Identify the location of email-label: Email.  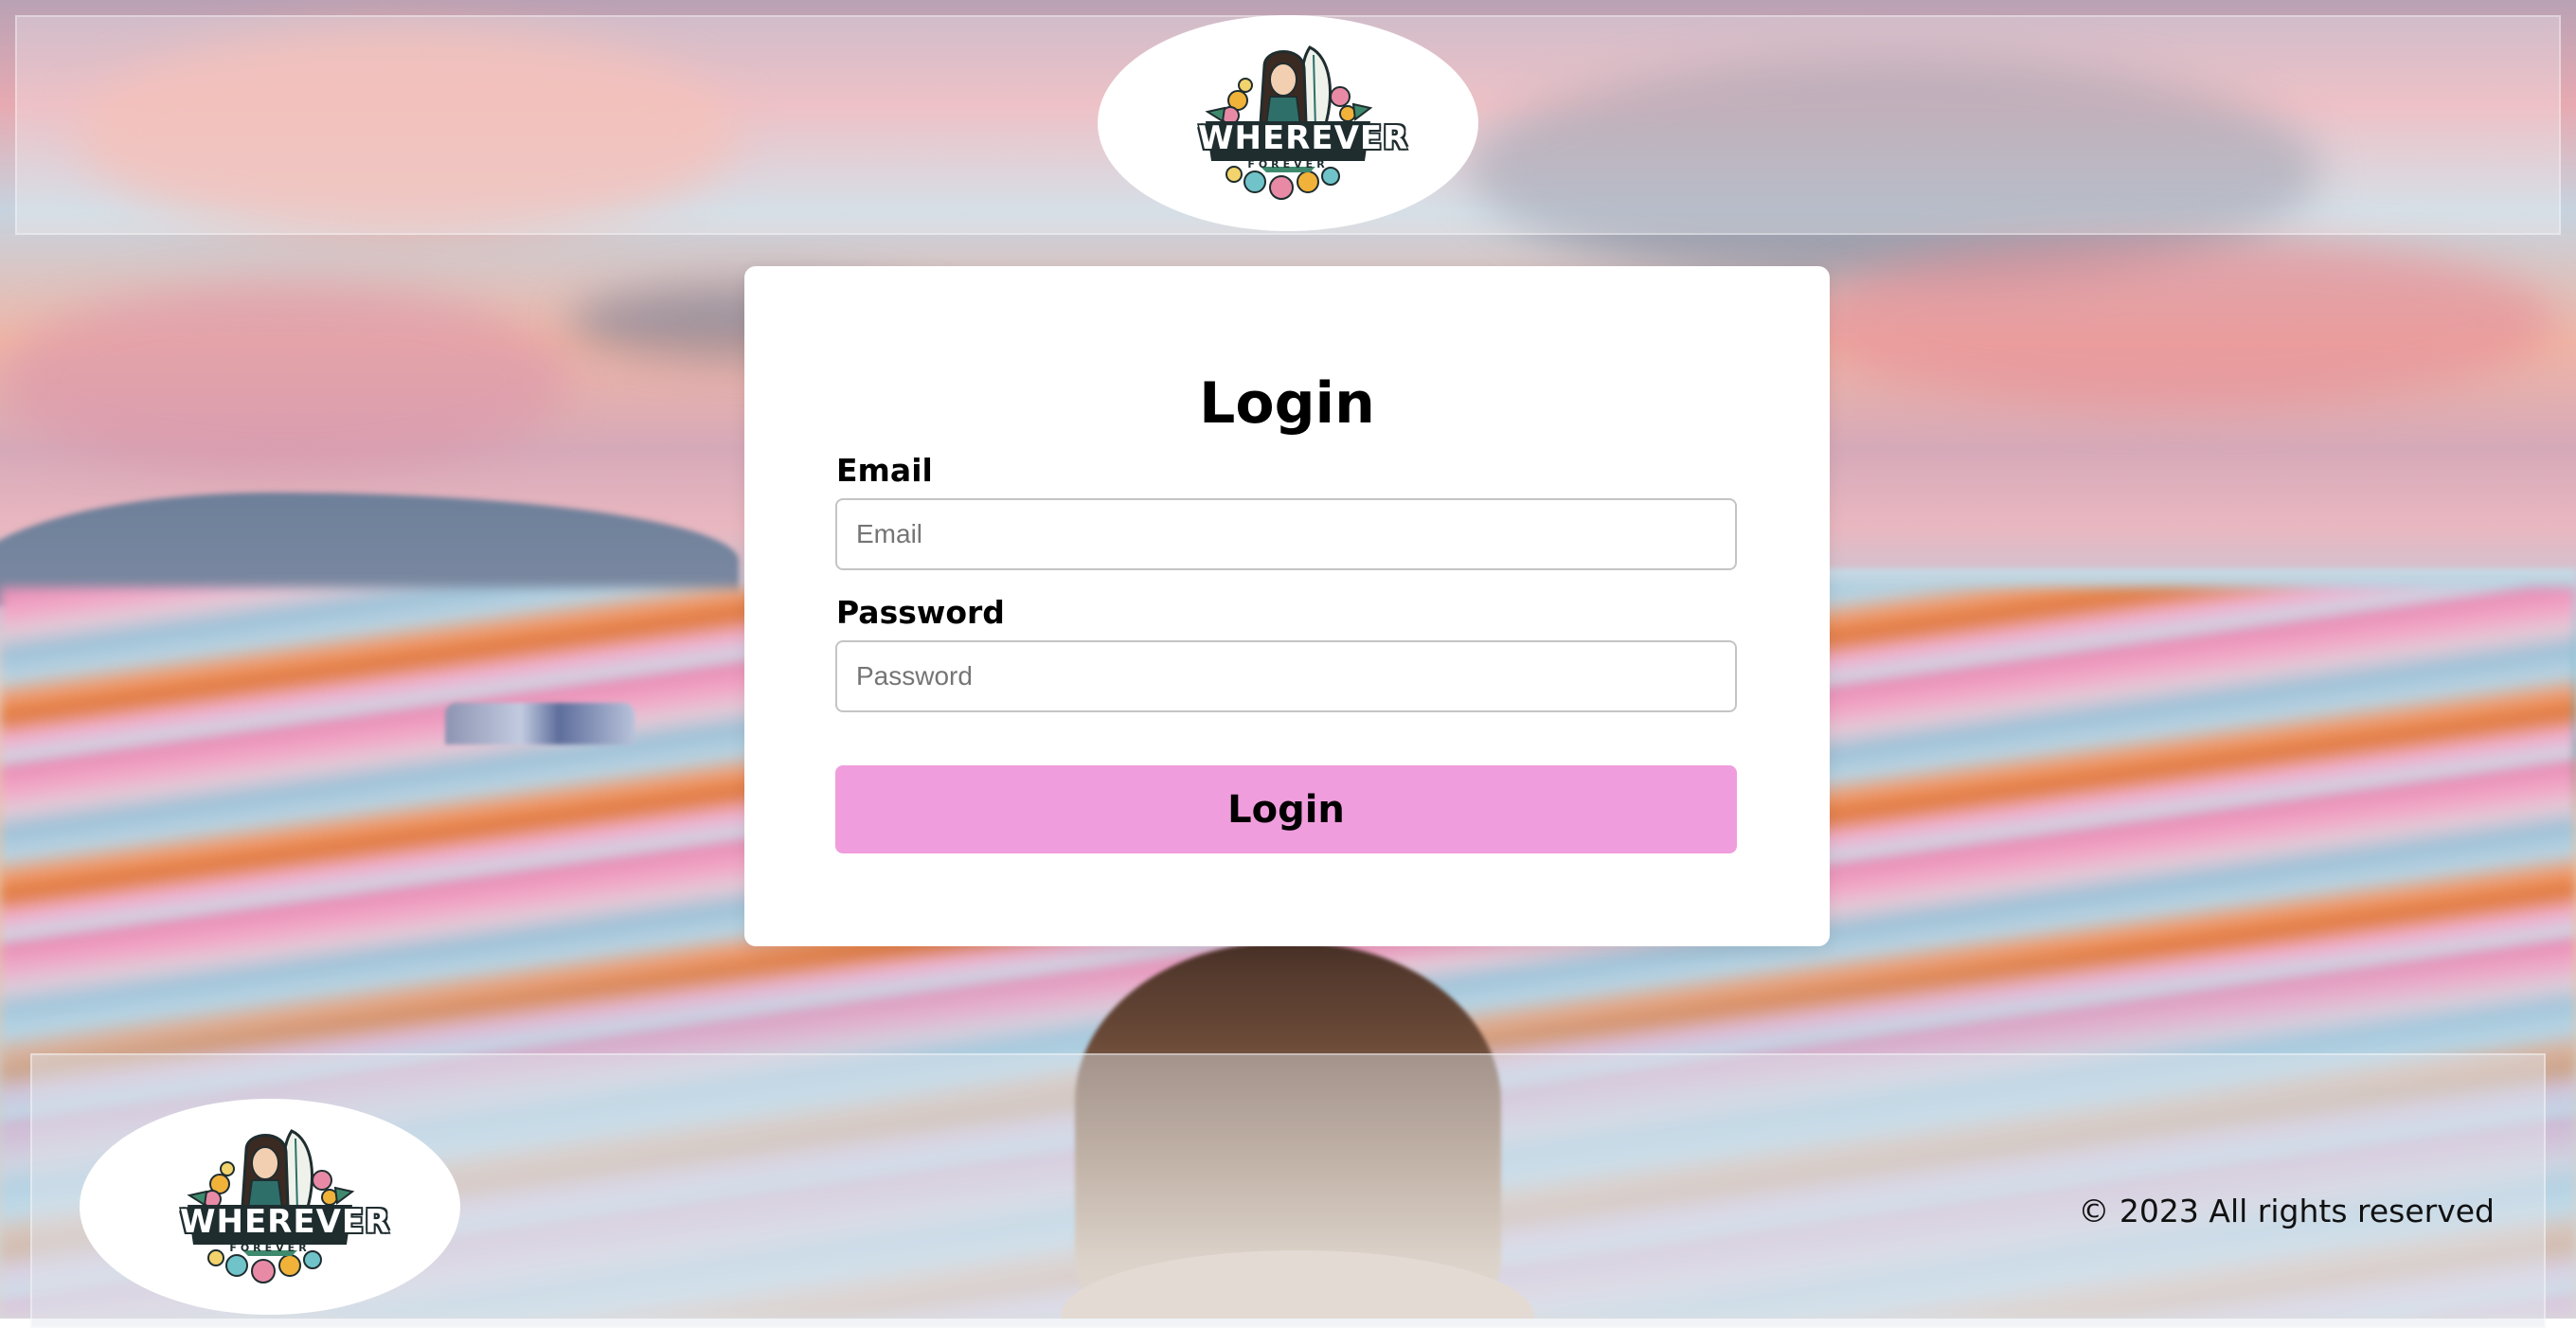
(884, 471).